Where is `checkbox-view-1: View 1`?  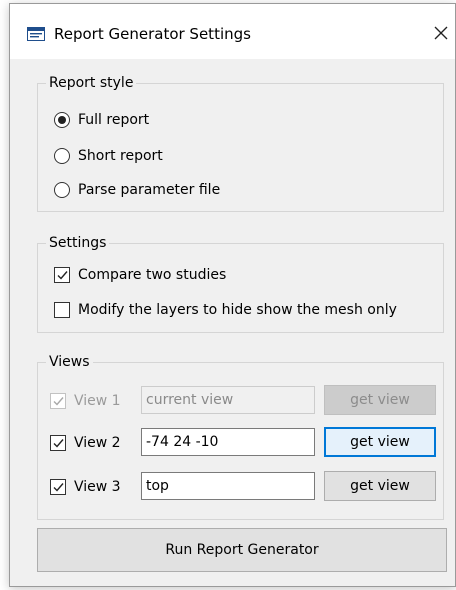
checkbox-view-1: View 1 is located at coordinates (85, 401).